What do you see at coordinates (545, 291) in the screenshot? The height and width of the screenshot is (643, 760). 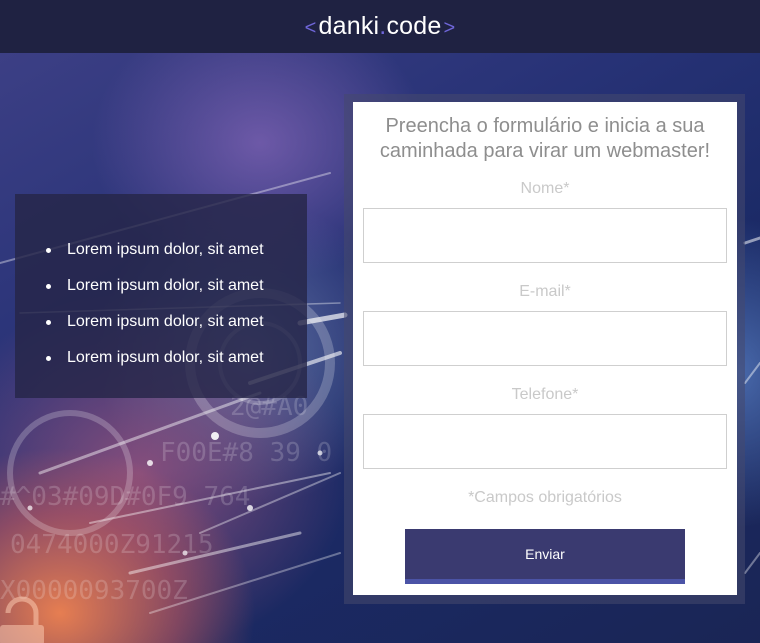 I see `email-label: E-mail*` at bounding box center [545, 291].